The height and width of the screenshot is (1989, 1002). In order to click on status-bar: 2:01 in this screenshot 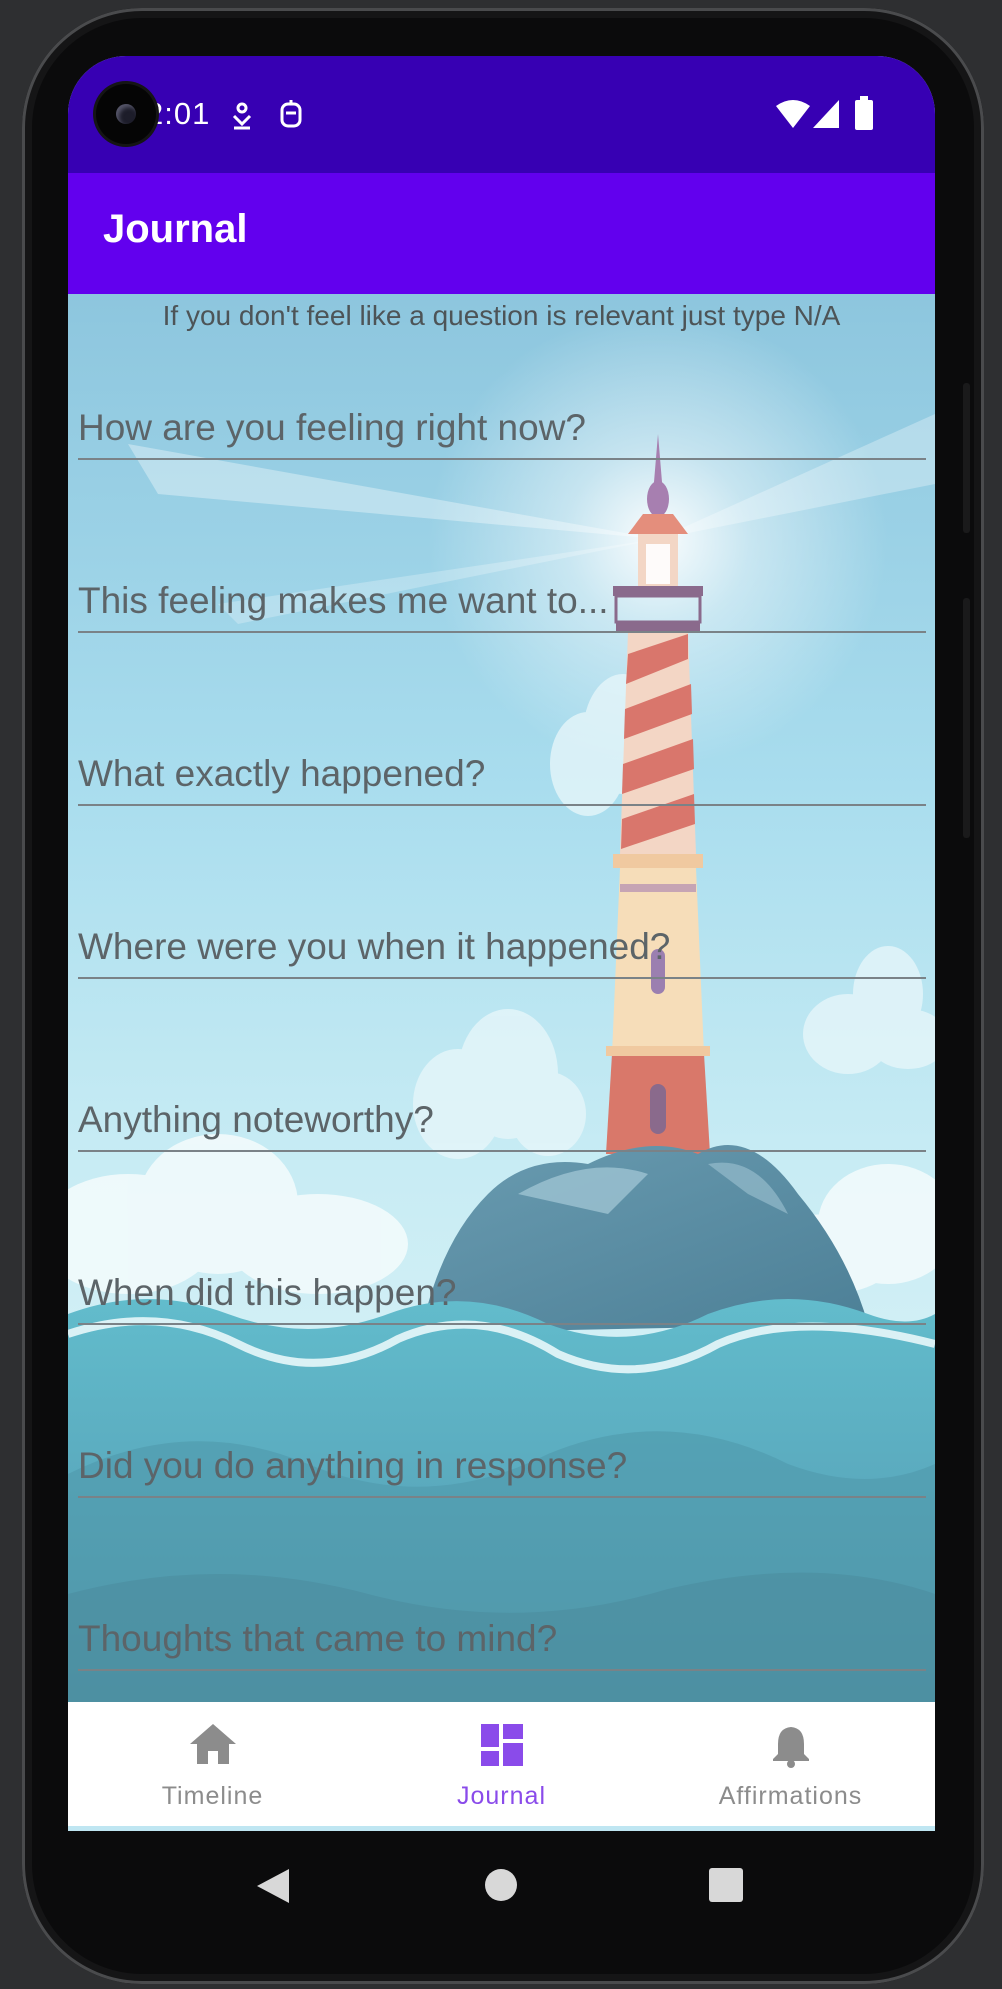, I will do `click(501, 114)`.